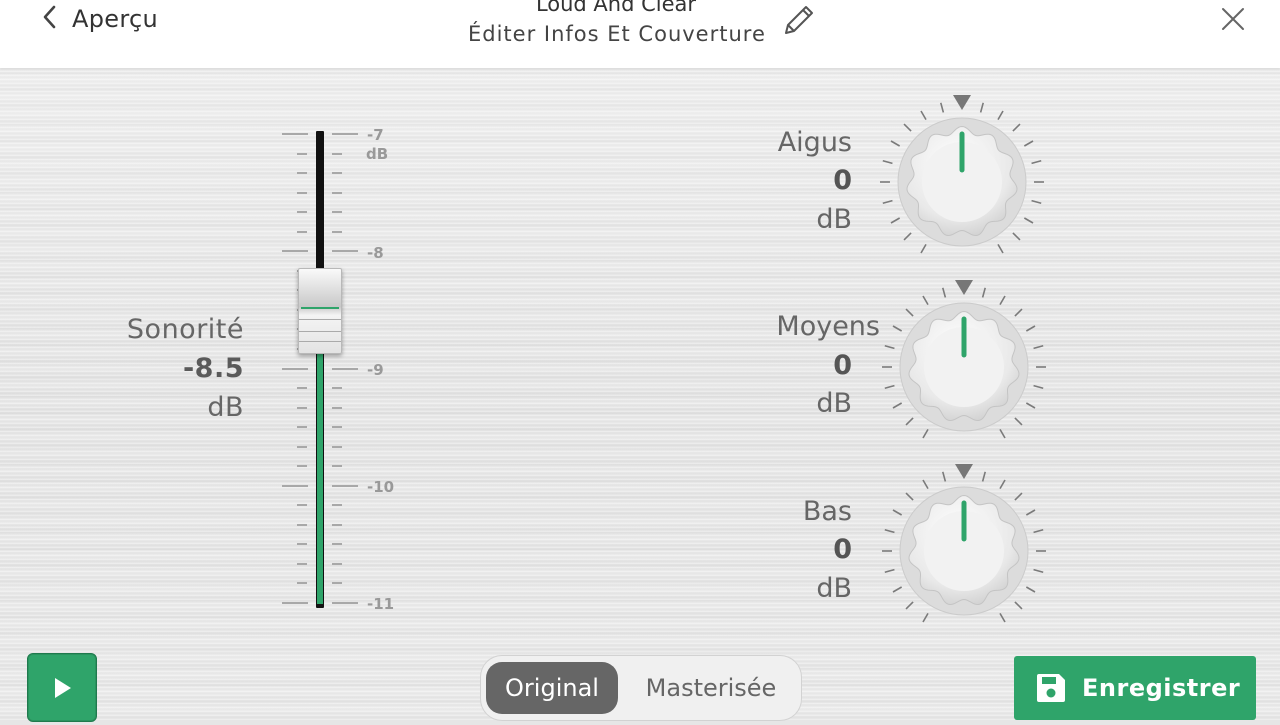 The image size is (1280, 725). What do you see at coordinates (842, 180) in the screenshot?
I see `treble-value: 0` at bounding box center [842, 180].